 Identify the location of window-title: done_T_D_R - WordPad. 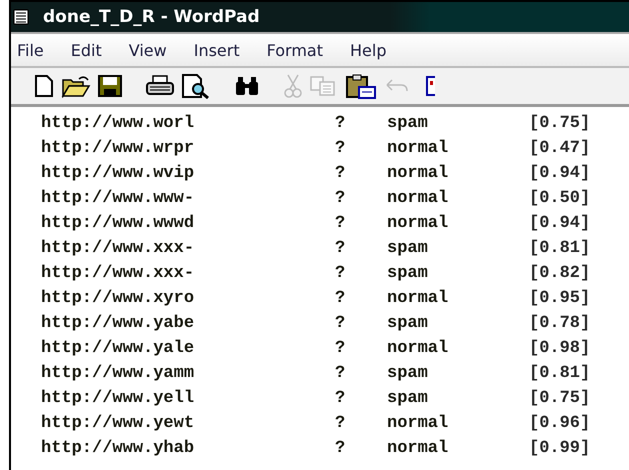
(151, 17).